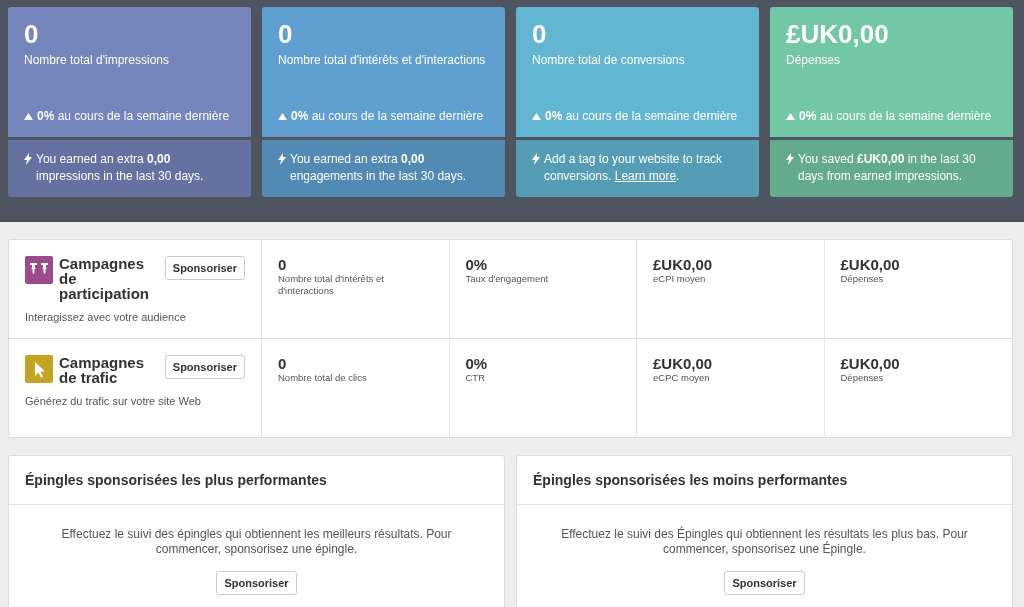 The width and height of the screenshot is (1024, 607). What do you see at coordinates (113, 401) in the screenshot?
I see `campaign-description: Générez du trafic sur votre site Web` at bounding box center [113, 401].